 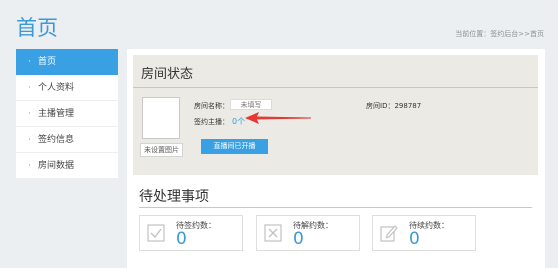 What do you see at coordinates (67, 62) in the screenshot?
I see `sidebar-item-home: · 首页` at bounding box center [67, 62].